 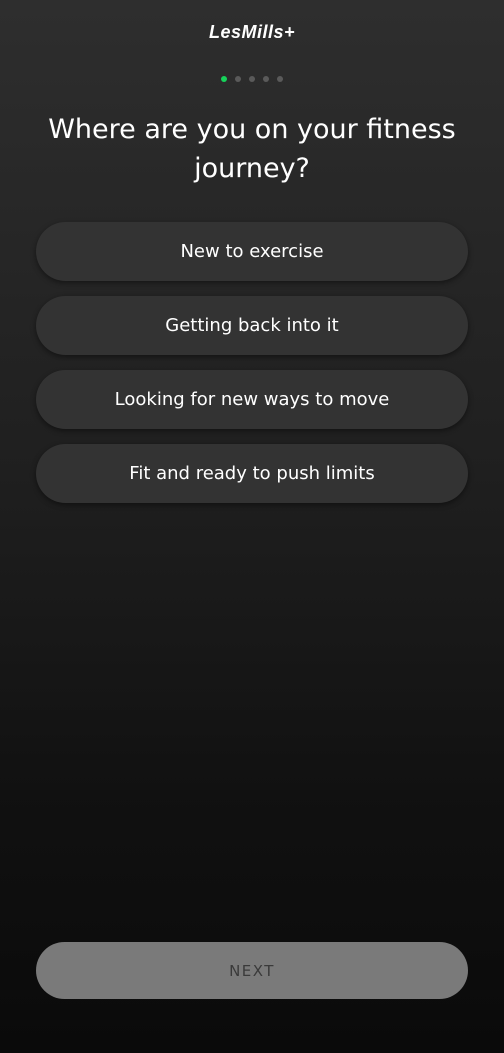 What do you see at coordinates (252, 32) in the screenshot?
I see `lesmills-logo: LesMills+` at bounding box center [252, 32].